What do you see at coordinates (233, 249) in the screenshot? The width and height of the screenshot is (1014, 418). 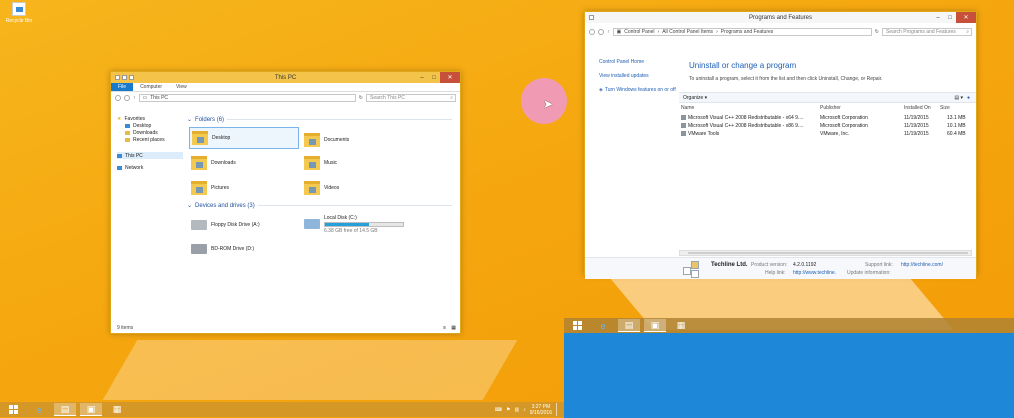 I see `drive-label: BD-ROM Drive (D:)` at bounding box center [233, 249].